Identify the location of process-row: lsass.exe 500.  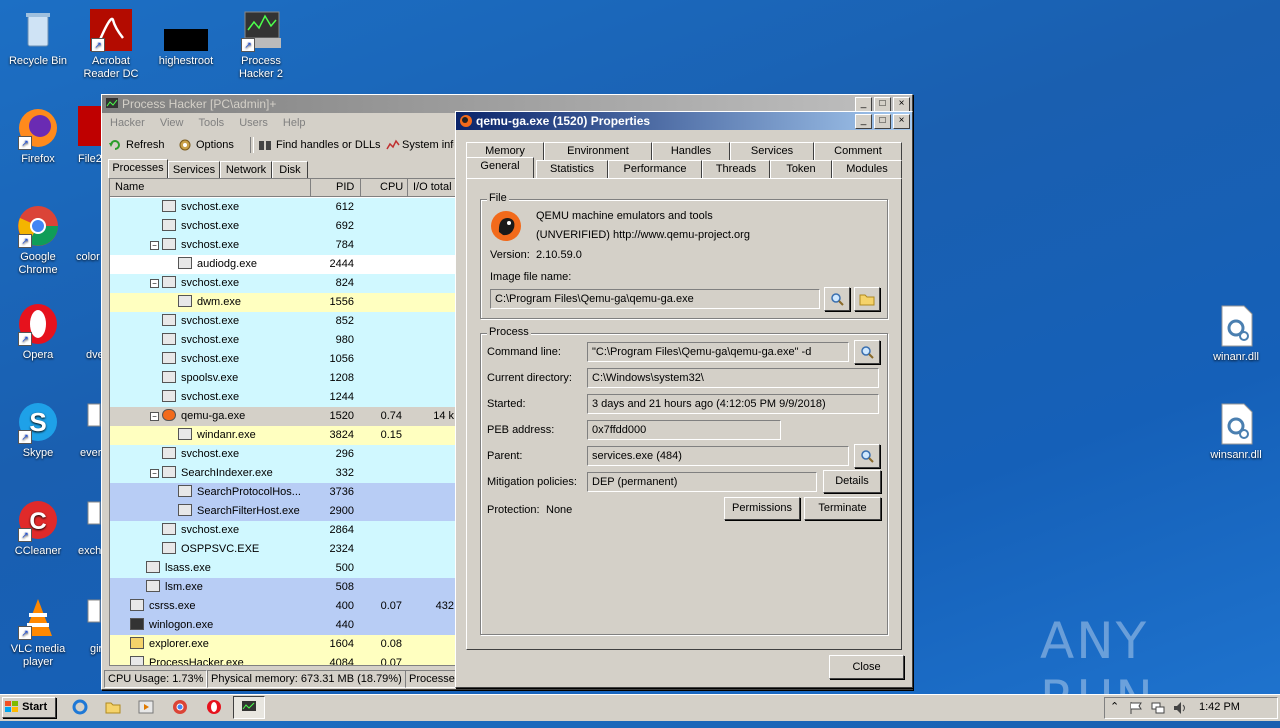
(283, 568).